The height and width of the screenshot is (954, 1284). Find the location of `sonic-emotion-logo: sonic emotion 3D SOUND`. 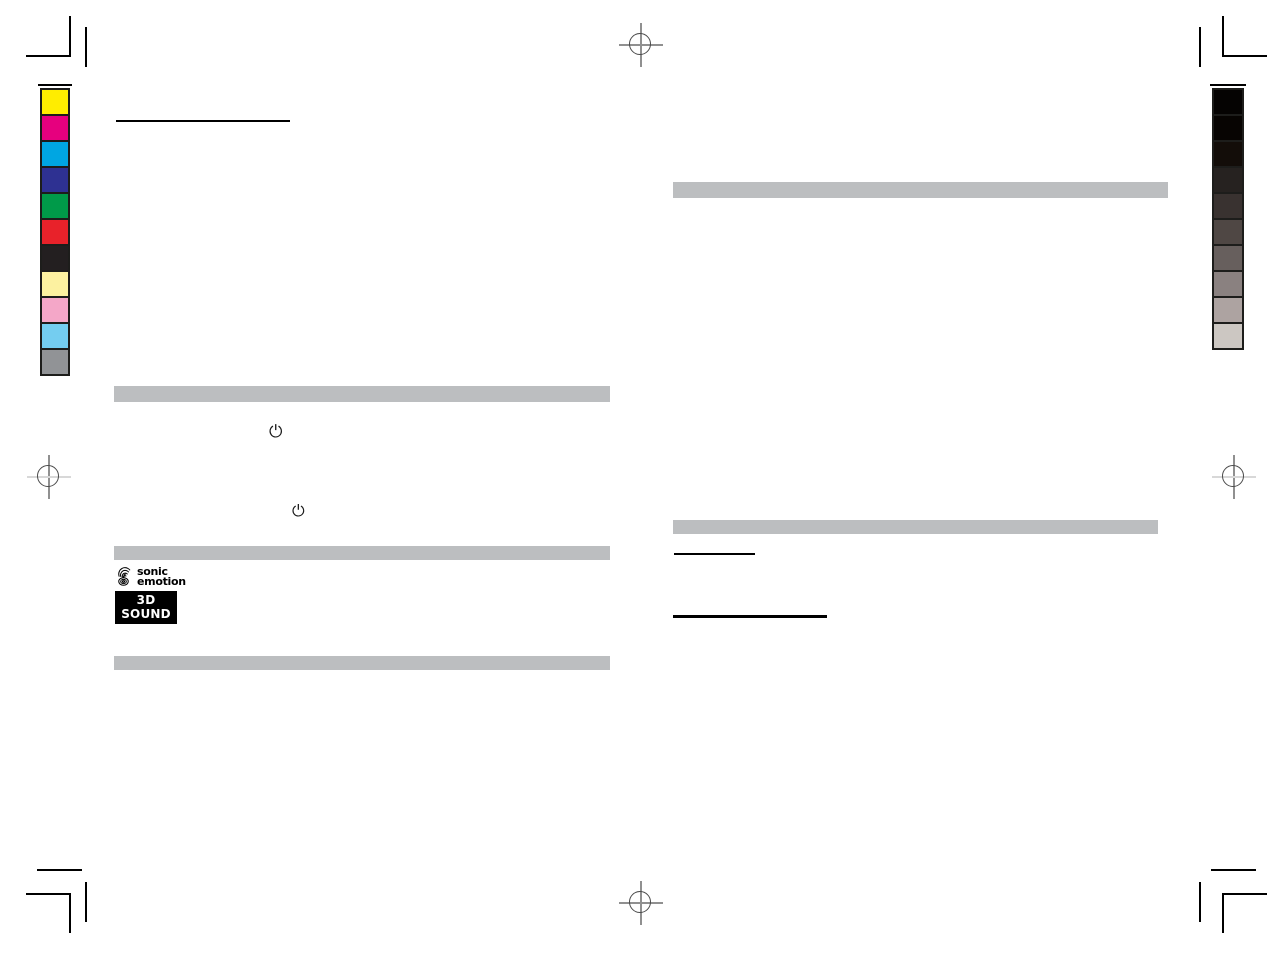

sonic-emotion-logo: sonic emotion 3D SOUND is located at coordinates (150, 594).